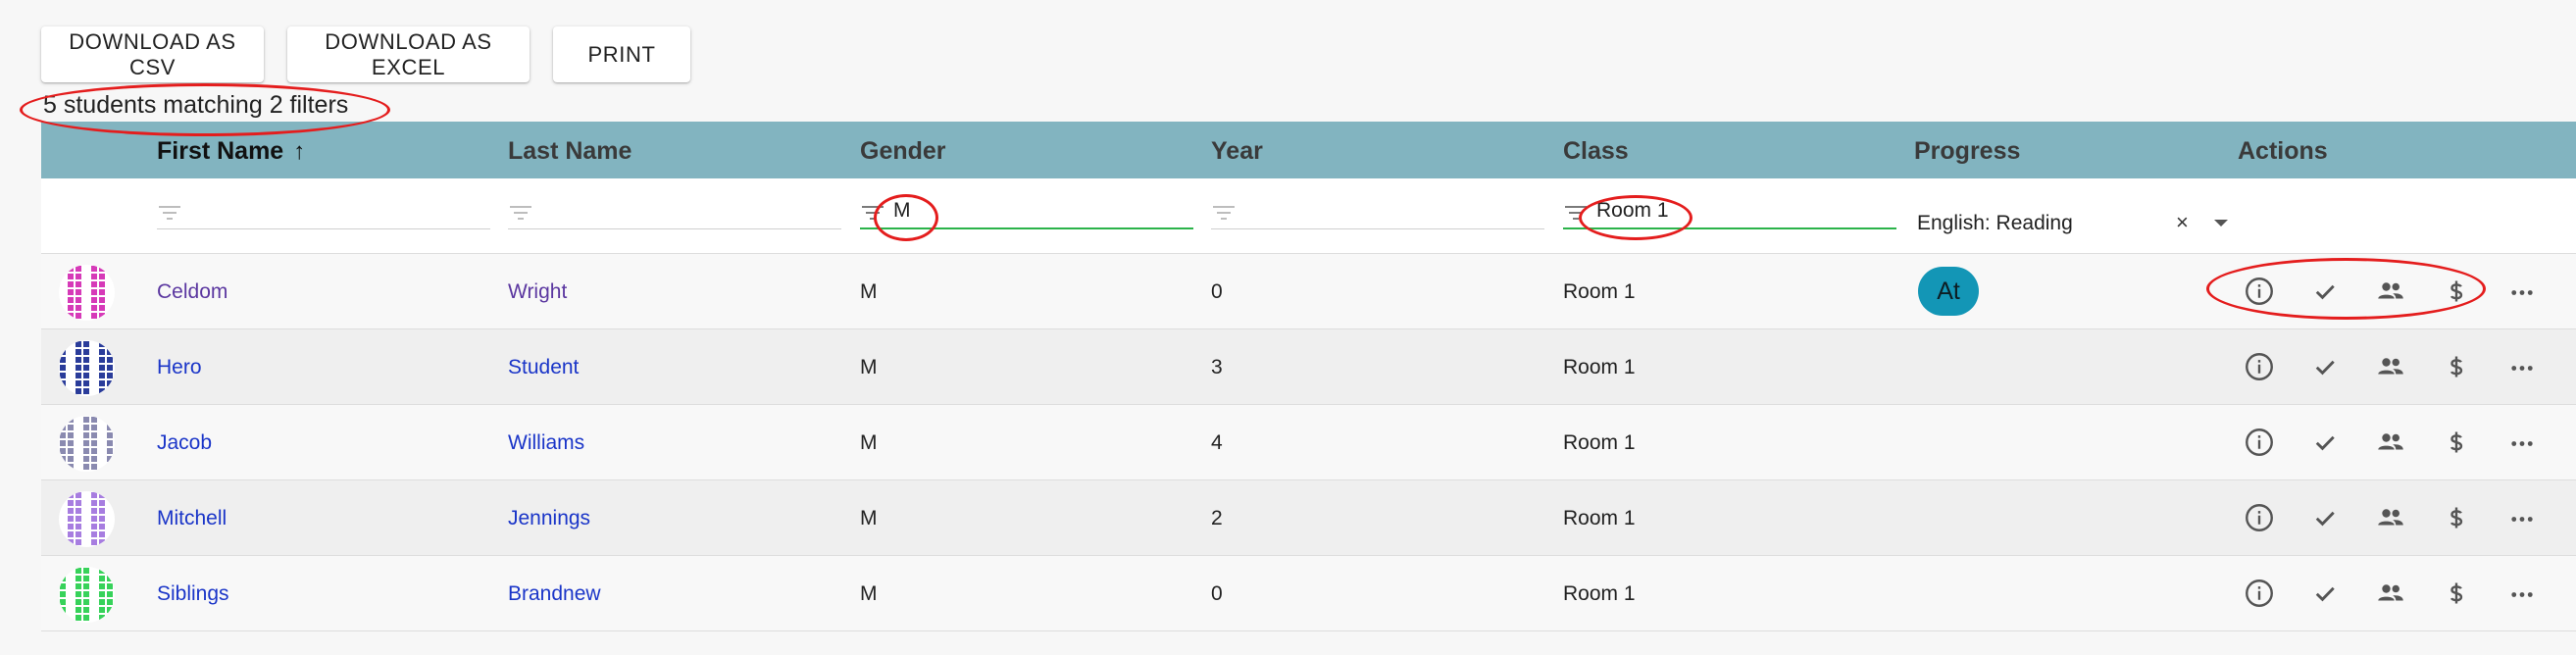 The image size is (2576, 655). What do you see at coordinates (544, 367) in the screenshot?
I see `last-name-link: Student` at bounding box center [544, 367].